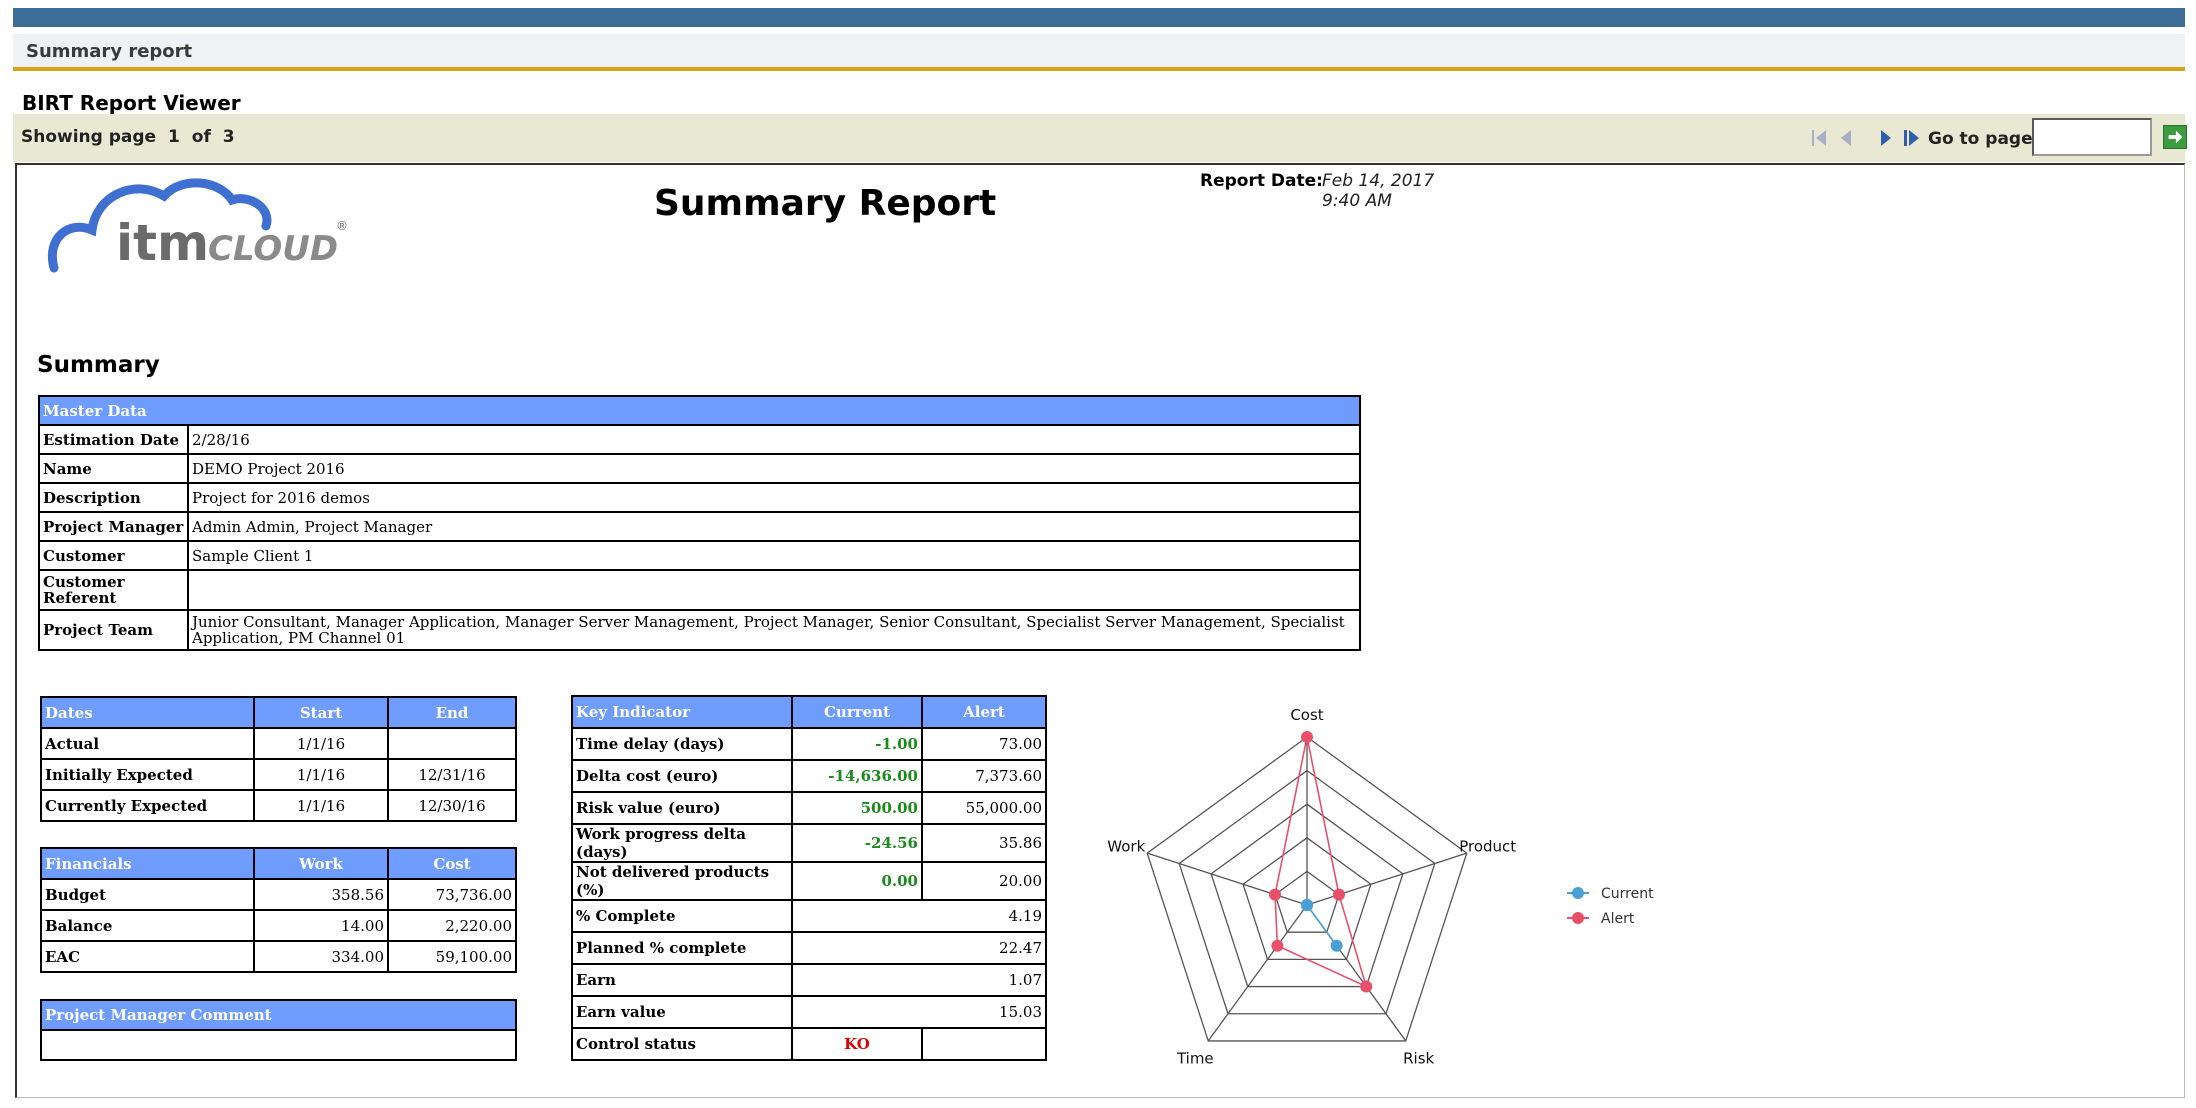 The width and height of the screenshot is (2196, 1108). Describe the element at coordinates (1257, 973) in the screenshot. I see `radar-axis-line` at that location.